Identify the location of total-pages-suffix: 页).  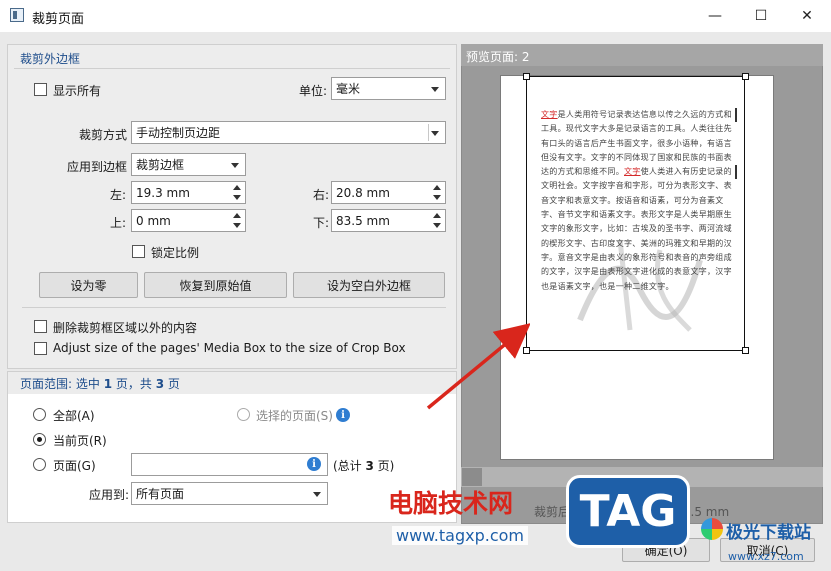
(384, 466).